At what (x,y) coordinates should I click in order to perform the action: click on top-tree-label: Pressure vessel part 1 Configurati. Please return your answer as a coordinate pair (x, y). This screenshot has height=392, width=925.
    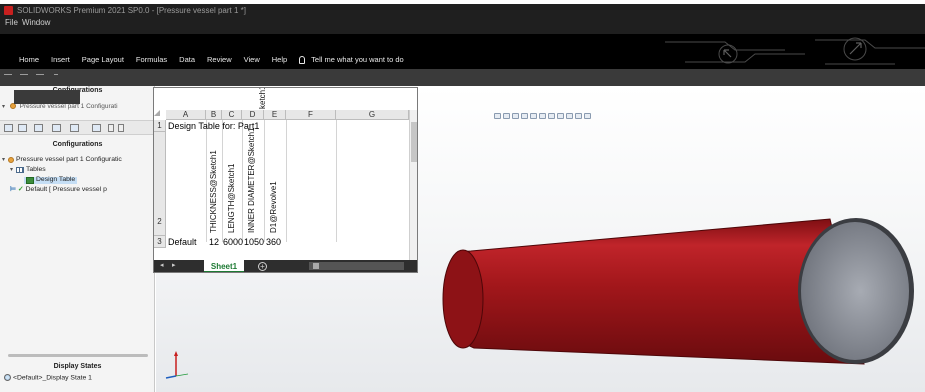
    Looking at the image, I should click on (68, 106).